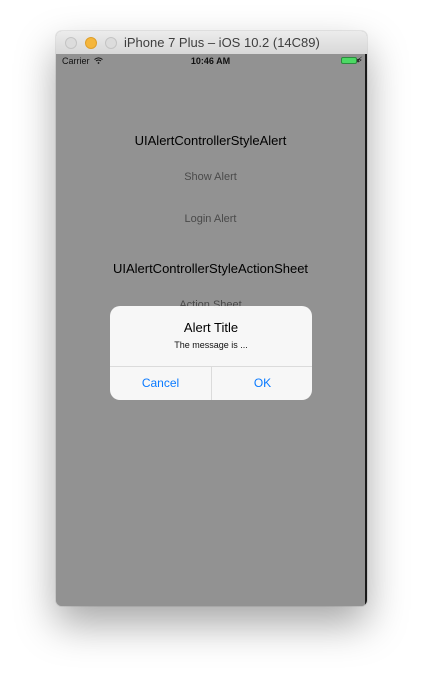  Describe the element at coordinates (210, 177) in the screenshot. I see `show-alert-button: Show Alert` at that location.